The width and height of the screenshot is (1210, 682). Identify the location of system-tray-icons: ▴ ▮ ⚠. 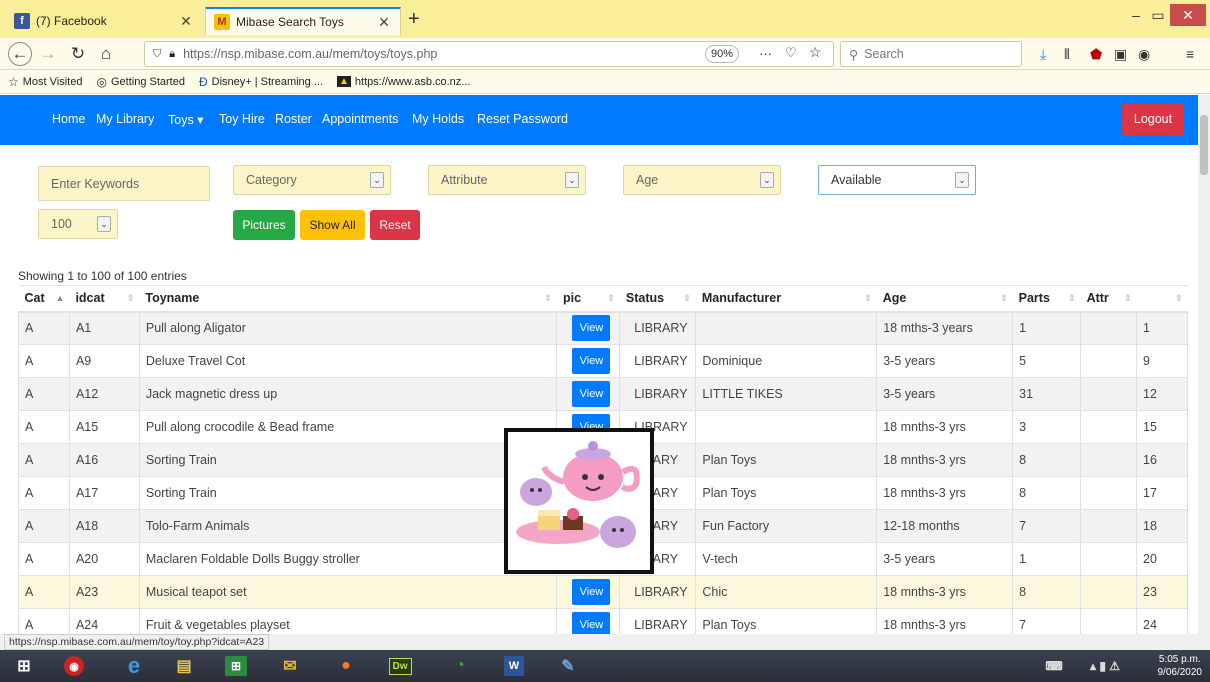
(1105, 666).